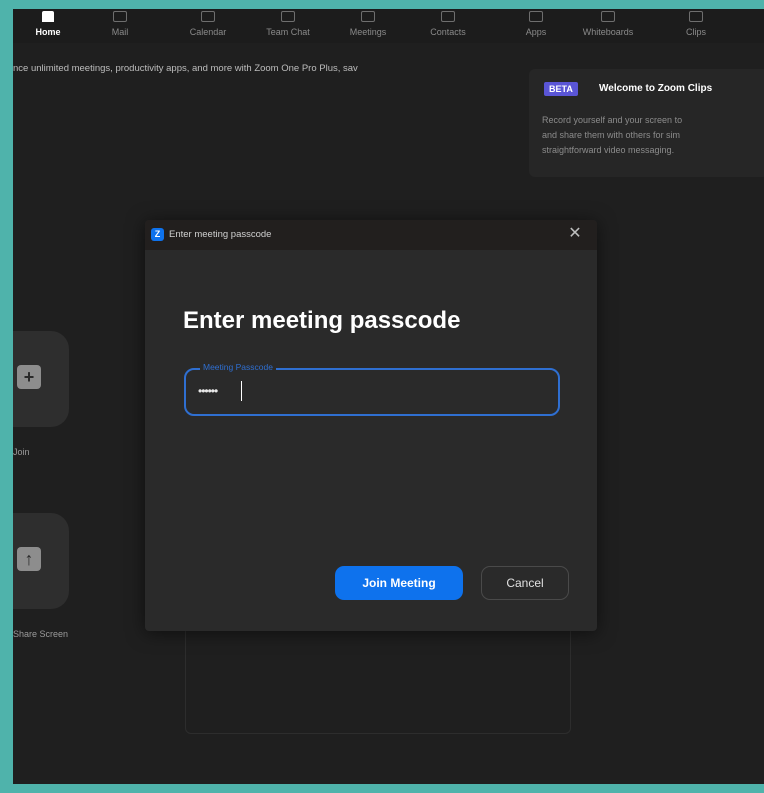  Describe the element at coordinates (288, 32) in the screenshot. I see `nav-label: Team Chat` at that location.